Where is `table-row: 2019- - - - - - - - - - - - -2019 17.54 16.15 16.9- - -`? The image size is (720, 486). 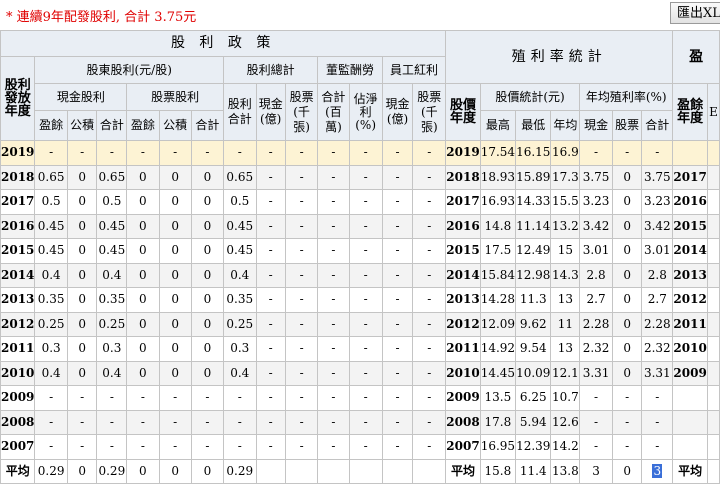 table-row: 2019- - - - - - - - - - - - -2019 17.54 16.15 16.9- - - is located at coordinates (360, 153).